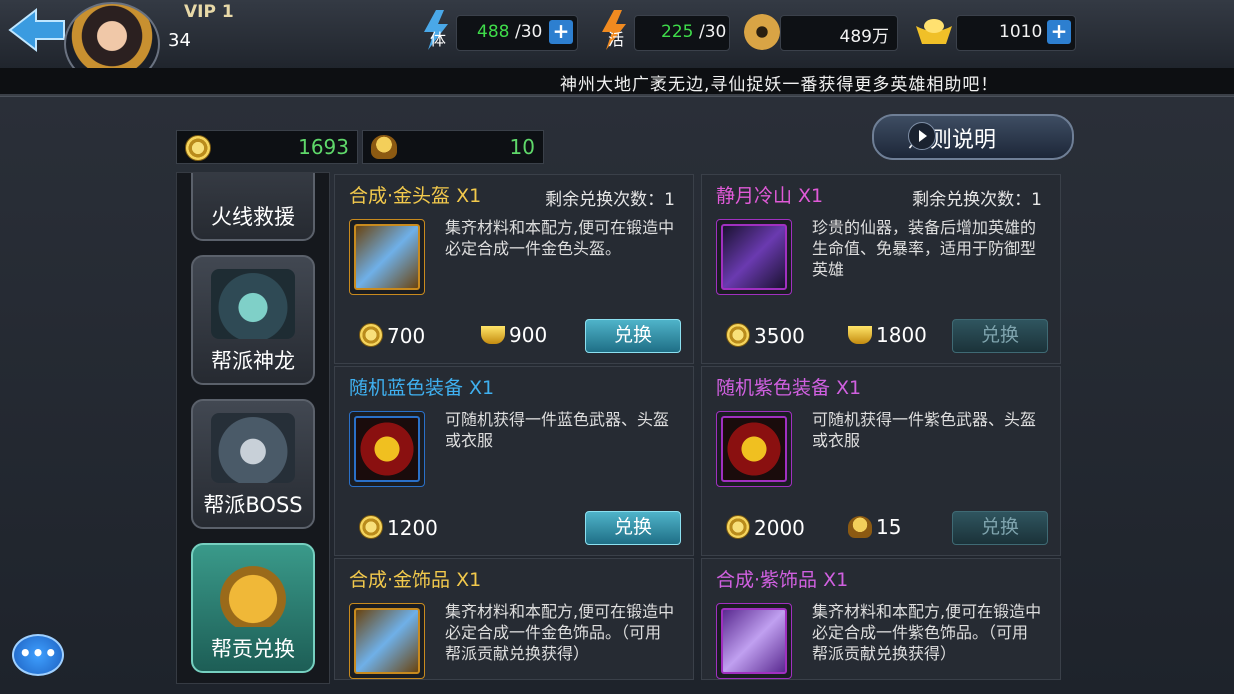  What do you see at coordinates (713, 32) in the screenshot?
I see `vitality-max: /30` at bounding box center [713, 32].